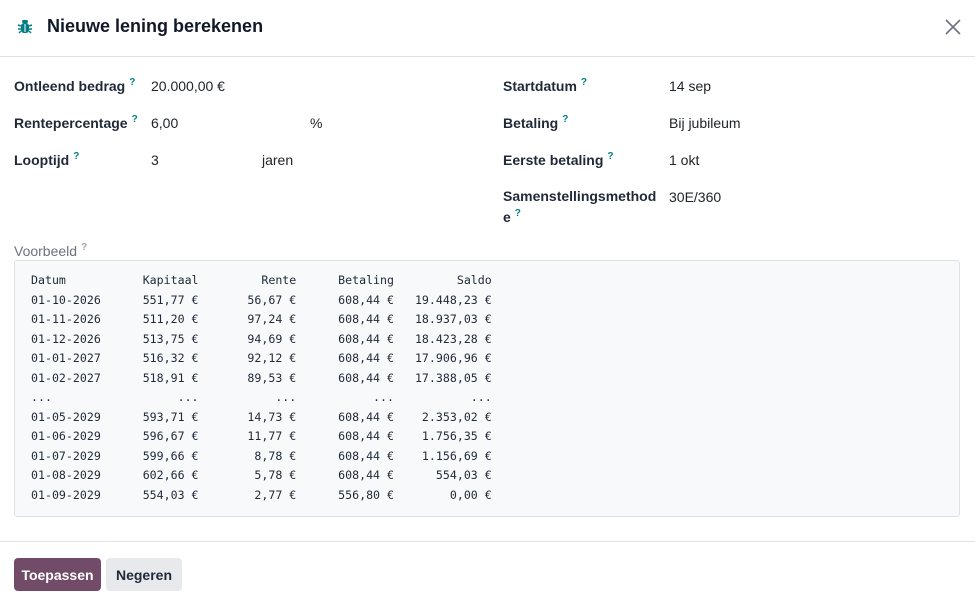 The image size is (975, 605). Describe the element at coordinates (443, 494) in the screenshot. I see `table-cell: 0,00 €` at that location.